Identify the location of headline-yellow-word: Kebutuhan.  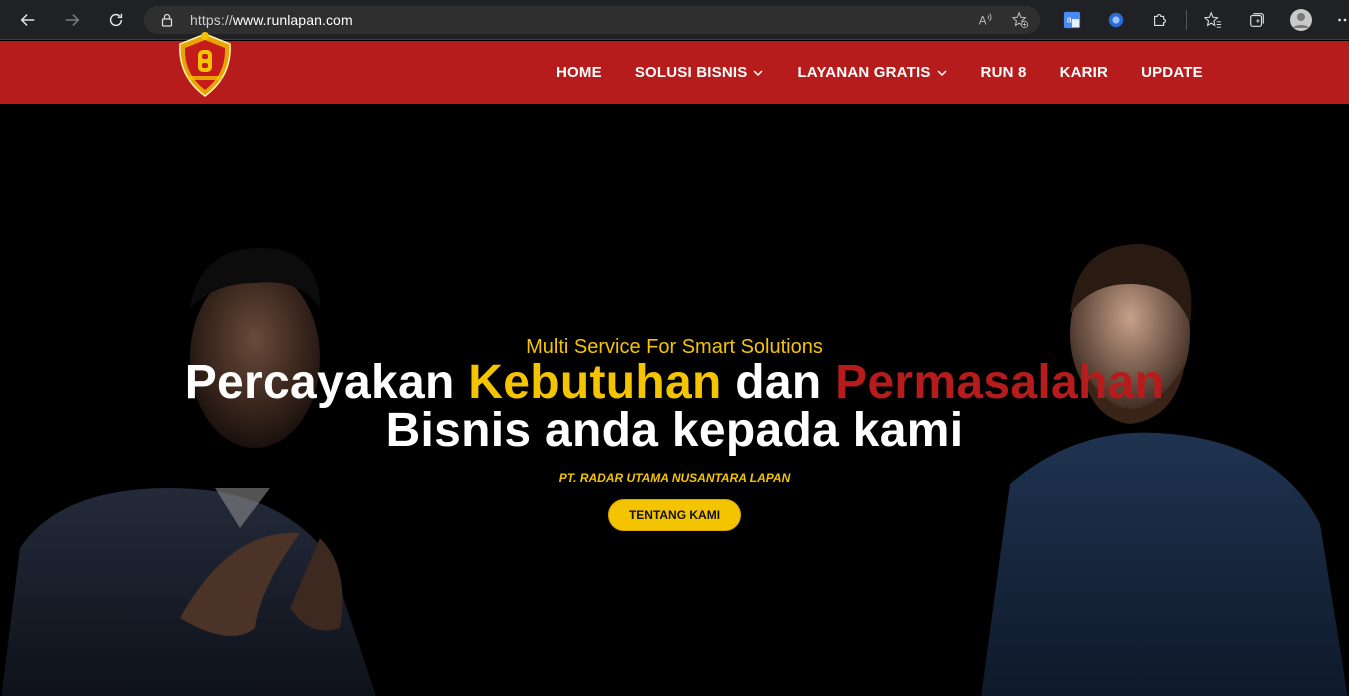
(595, 382).